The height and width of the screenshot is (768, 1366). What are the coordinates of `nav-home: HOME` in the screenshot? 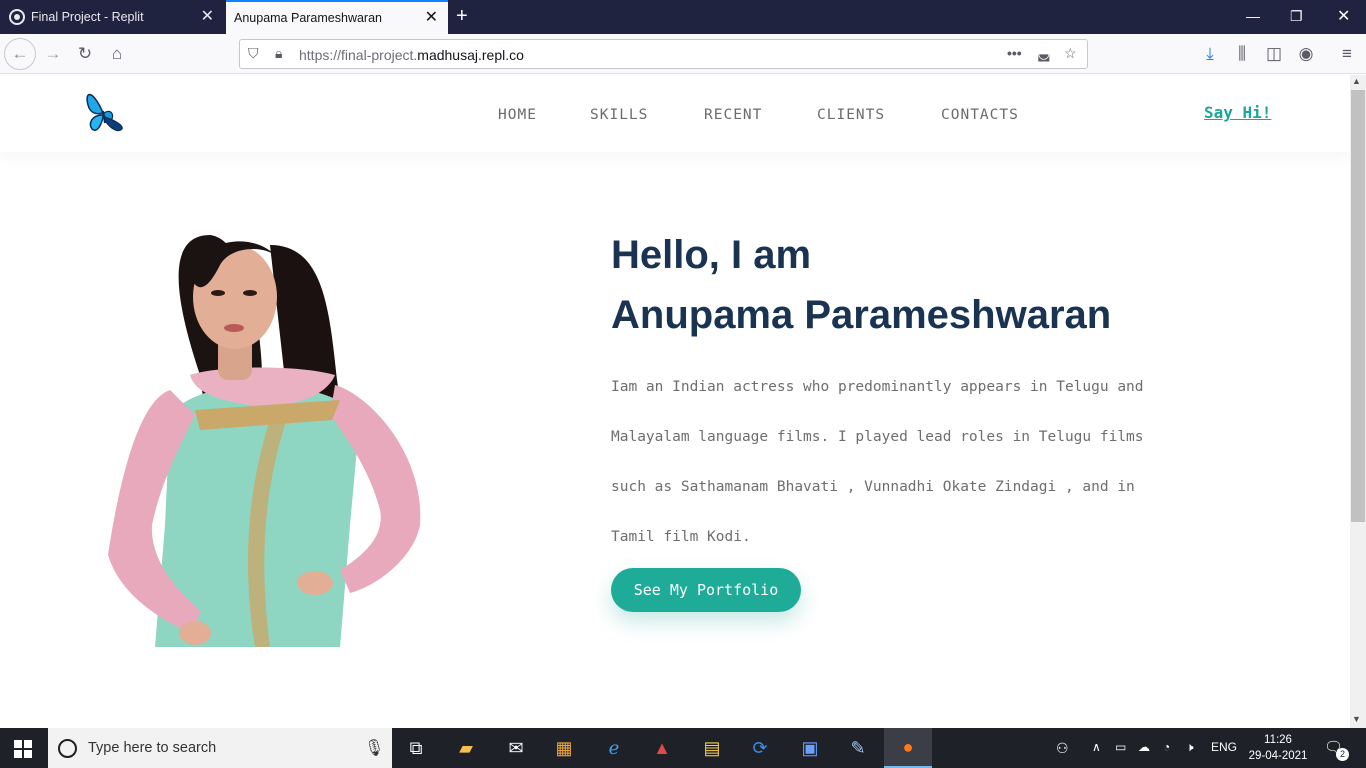 It's located at (517, 115).